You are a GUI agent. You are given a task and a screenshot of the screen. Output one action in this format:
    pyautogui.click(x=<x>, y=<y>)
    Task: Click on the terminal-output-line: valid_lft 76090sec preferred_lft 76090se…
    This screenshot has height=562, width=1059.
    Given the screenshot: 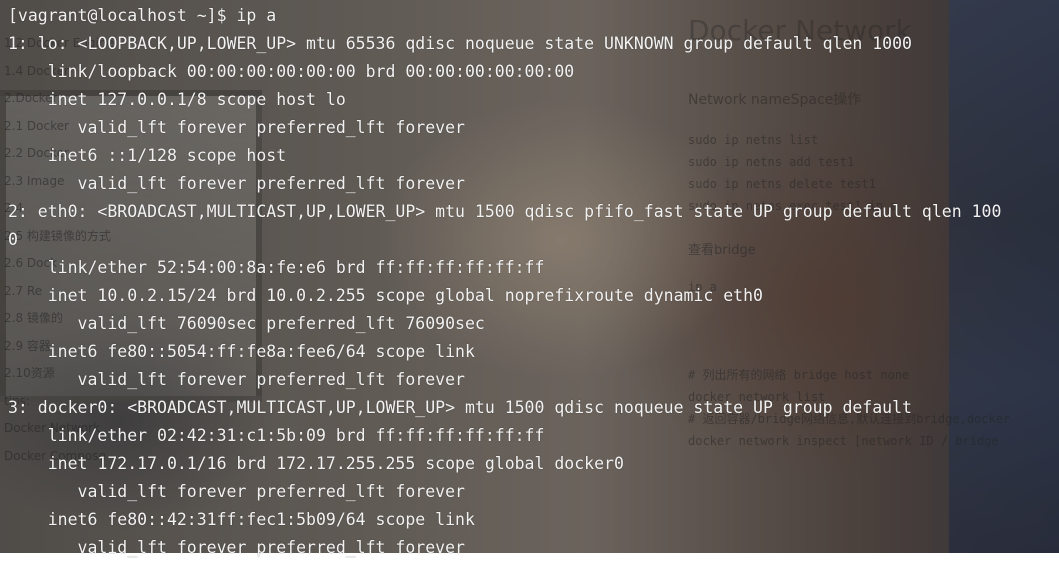 What is the action you would take?
    pyautogui.click(x=246, y=323)
    